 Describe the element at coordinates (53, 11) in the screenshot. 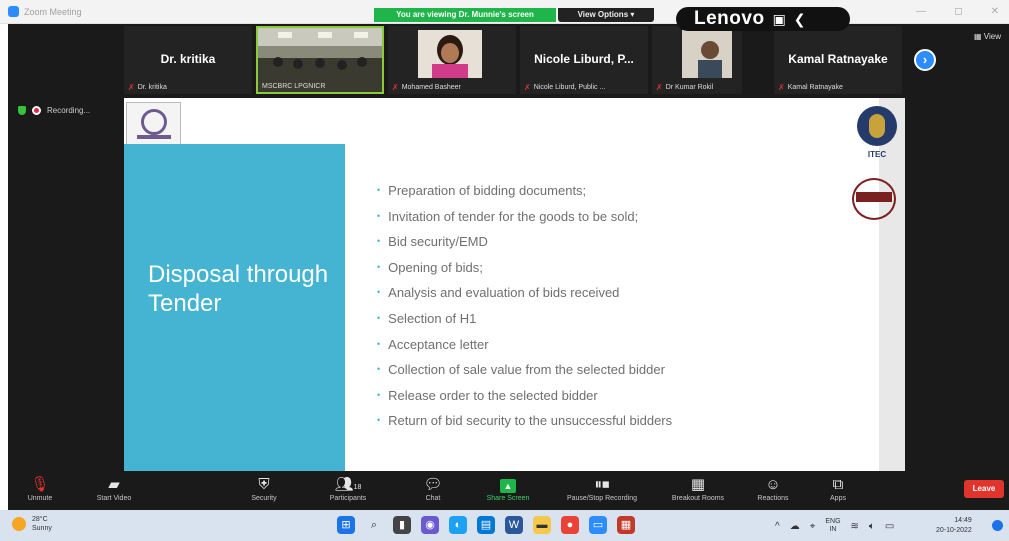

I see `app-title-text: Zoom Meeting` at that location.